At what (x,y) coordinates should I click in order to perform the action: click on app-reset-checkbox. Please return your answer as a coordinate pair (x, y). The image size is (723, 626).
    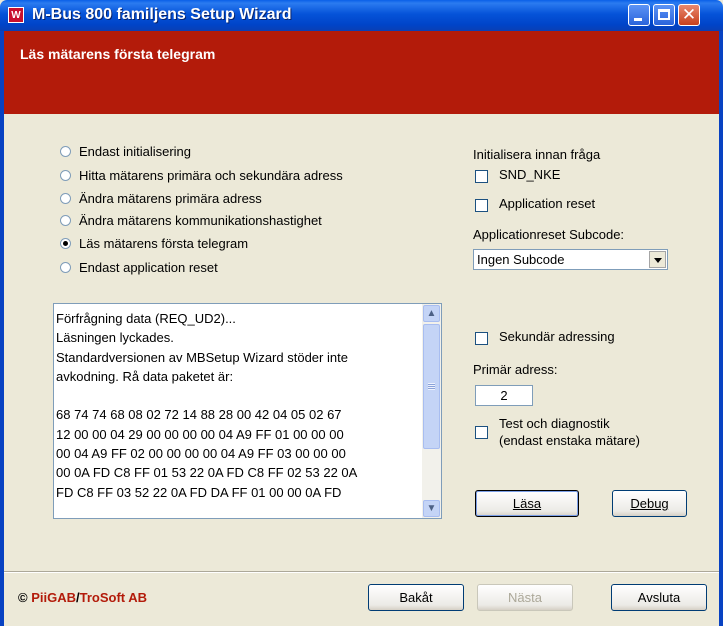
    Looking at the image, I should click on (481, 205).